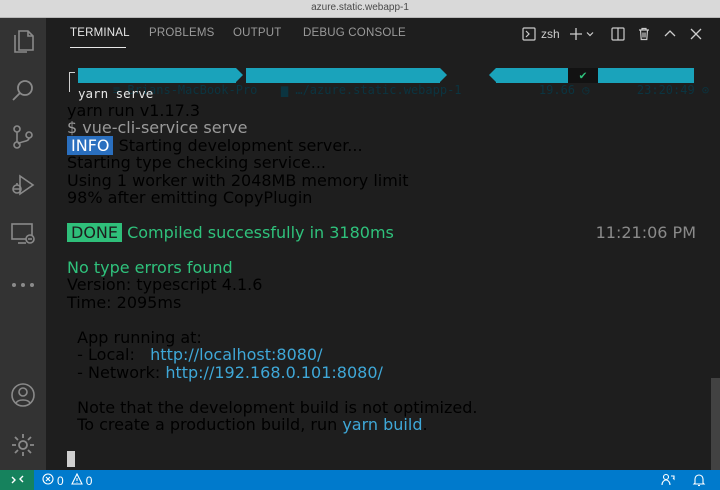 Image resolution: width=720 pixels, height=490 pixels. What do you see at coordinates (109, 354) in the screenshot?
I see `term-text: - Local:` at bounding box center [109, 354].